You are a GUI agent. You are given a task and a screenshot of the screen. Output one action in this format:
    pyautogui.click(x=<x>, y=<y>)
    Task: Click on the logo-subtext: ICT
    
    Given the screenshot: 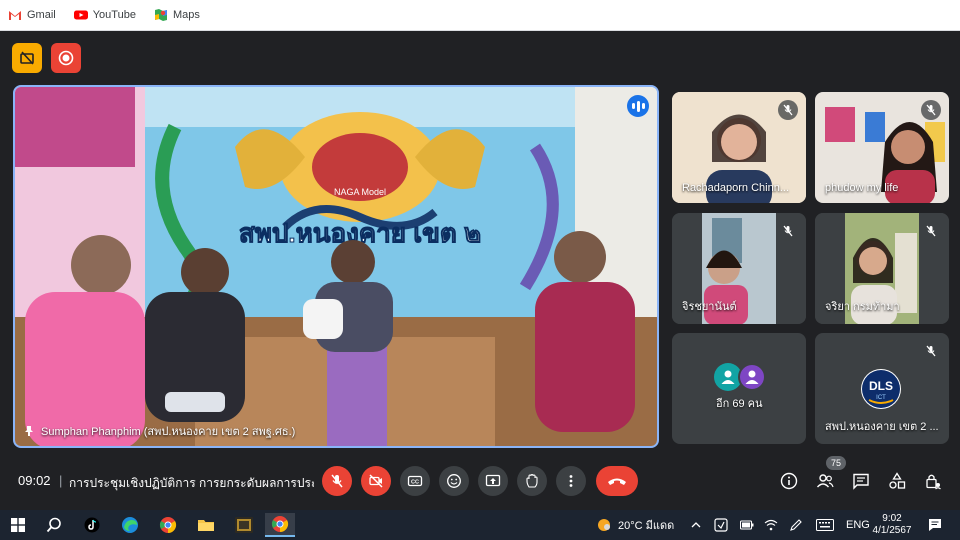 What is the action you would take?
    pyautogui.click(x=881, y=398)
    